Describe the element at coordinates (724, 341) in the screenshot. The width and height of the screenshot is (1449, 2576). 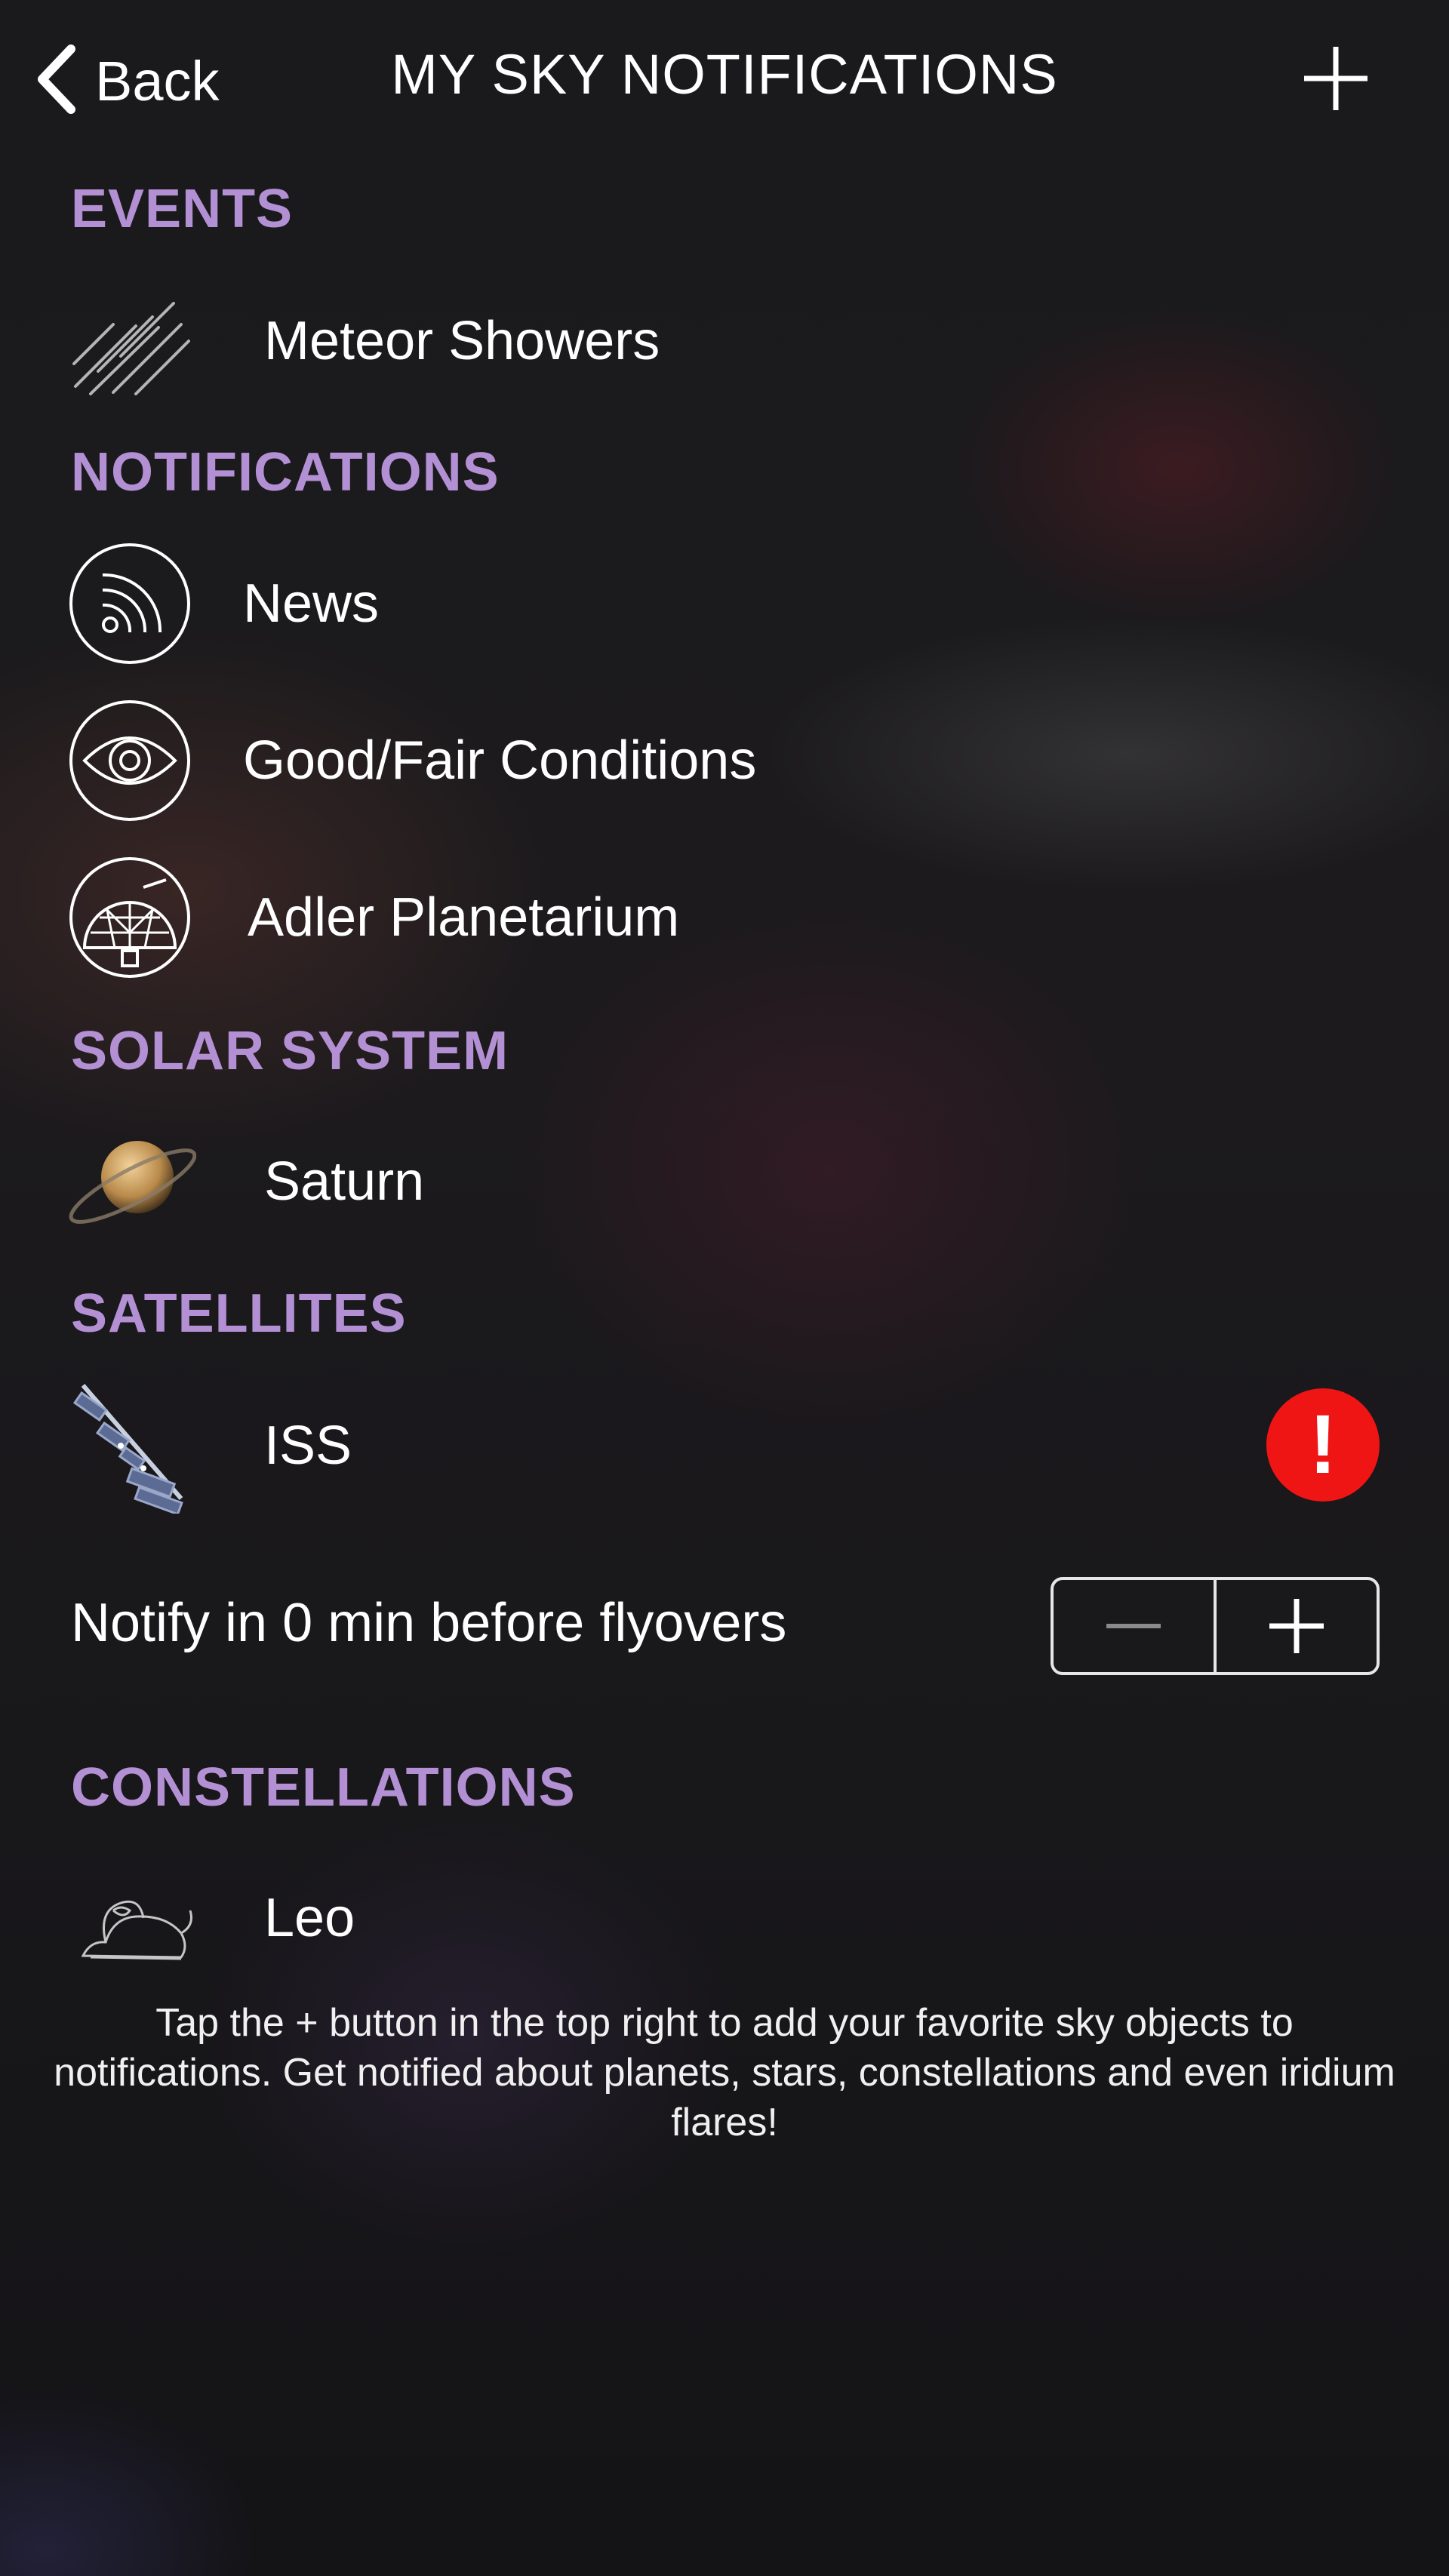
I see `list-item-meteor-showers: Meteor Showers` at that location.